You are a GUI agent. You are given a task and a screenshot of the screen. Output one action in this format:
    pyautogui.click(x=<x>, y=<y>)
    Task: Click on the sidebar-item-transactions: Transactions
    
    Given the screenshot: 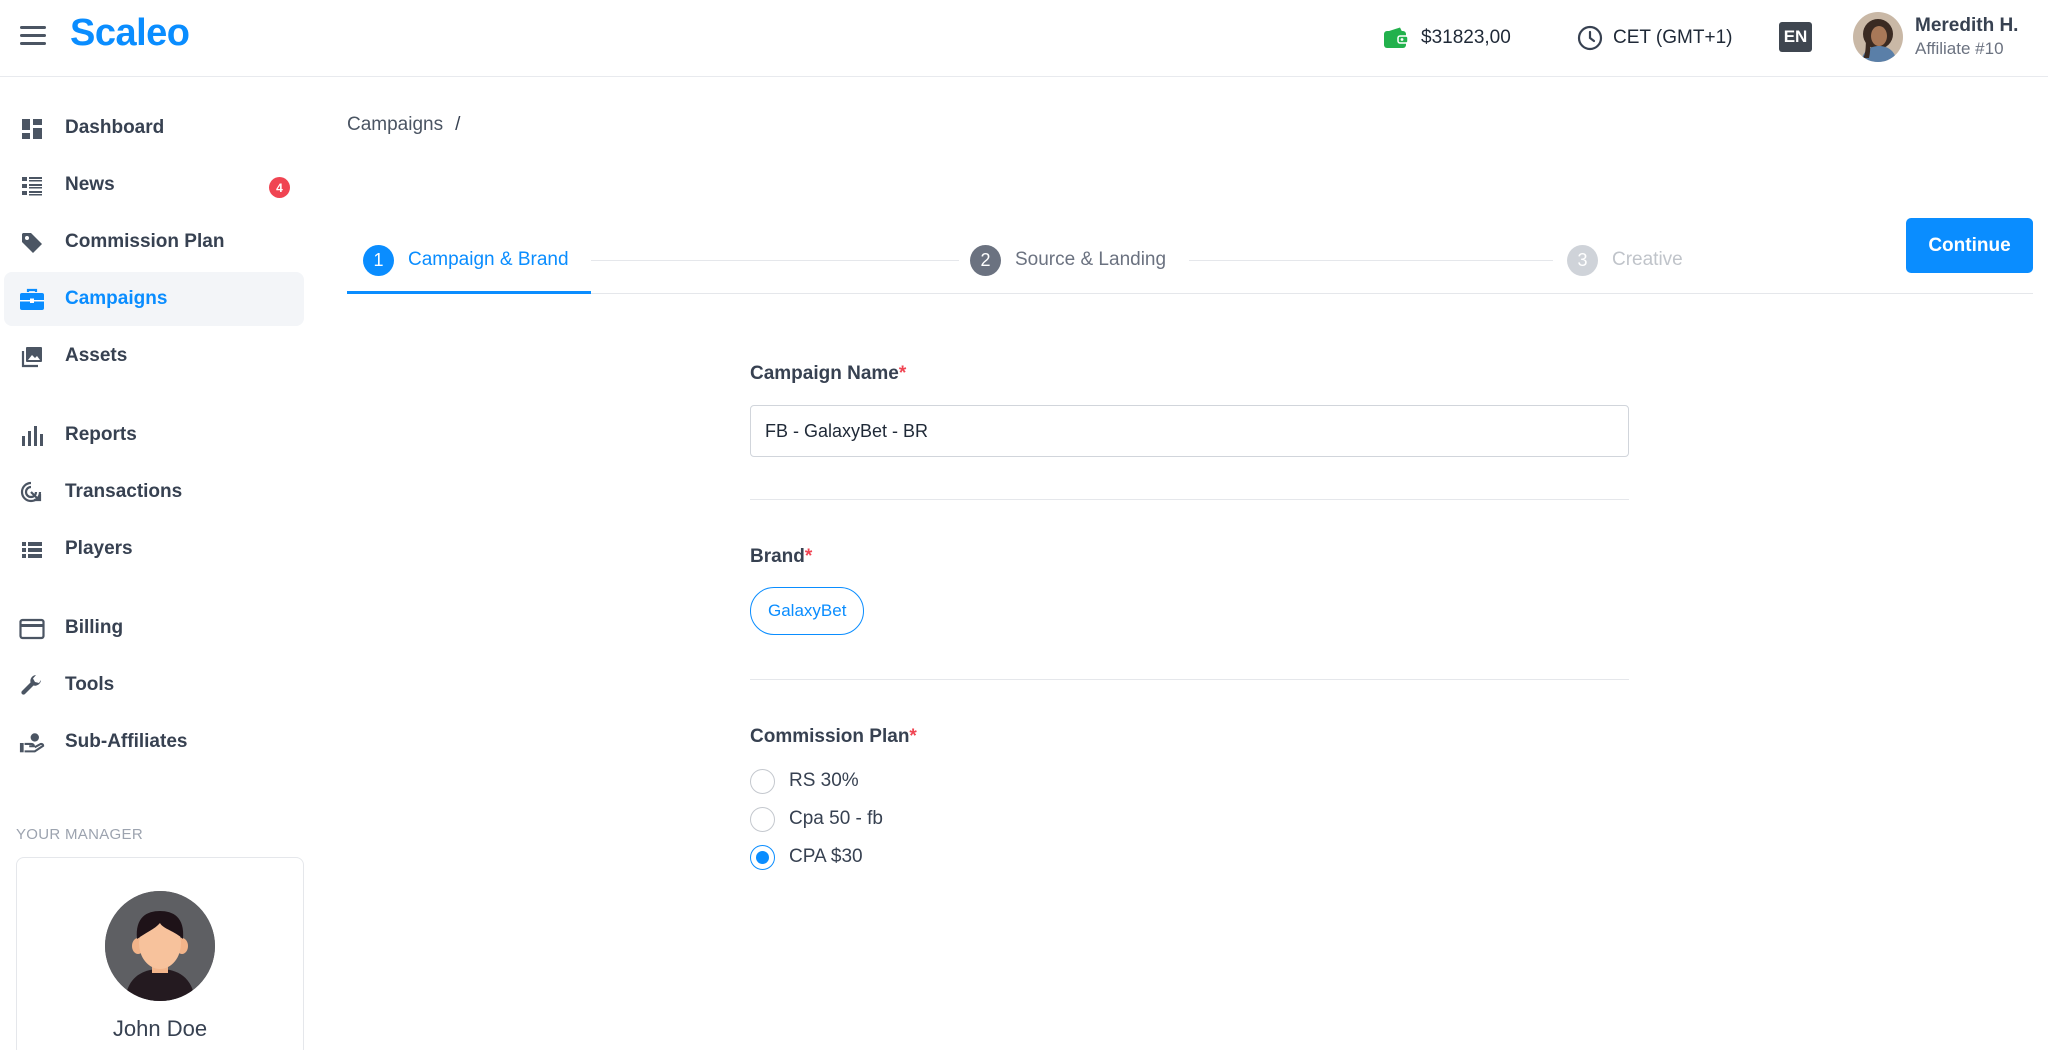 What is the action you would take?
    pyautogui.click(x=154, y=492)
    